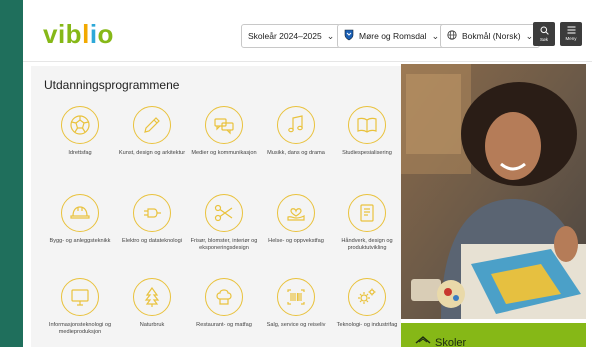 The height and width of the screenshot is (347, 592). Describe the element at coordinates (296, 325) in the screenshot. I see `program-label: Salg, service og reiseliv` at that location.